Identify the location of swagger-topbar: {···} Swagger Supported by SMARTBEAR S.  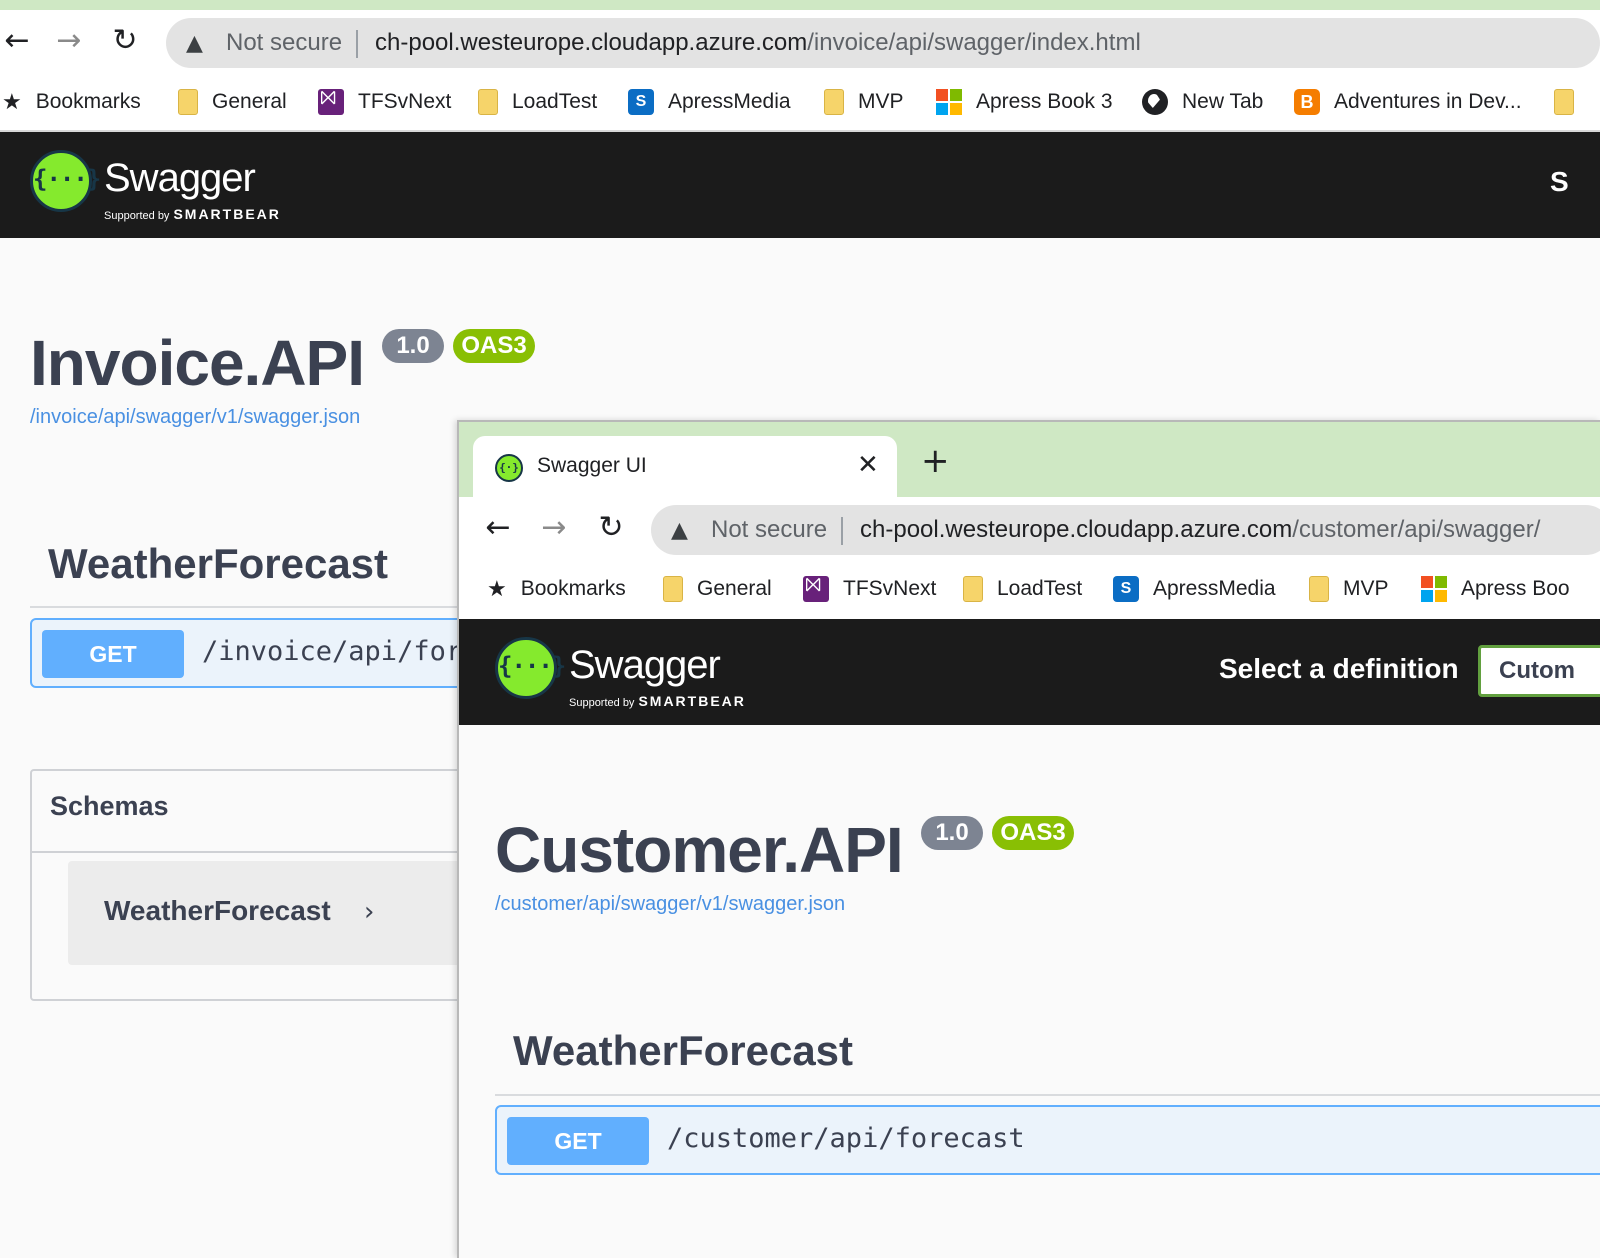
(800, 185).